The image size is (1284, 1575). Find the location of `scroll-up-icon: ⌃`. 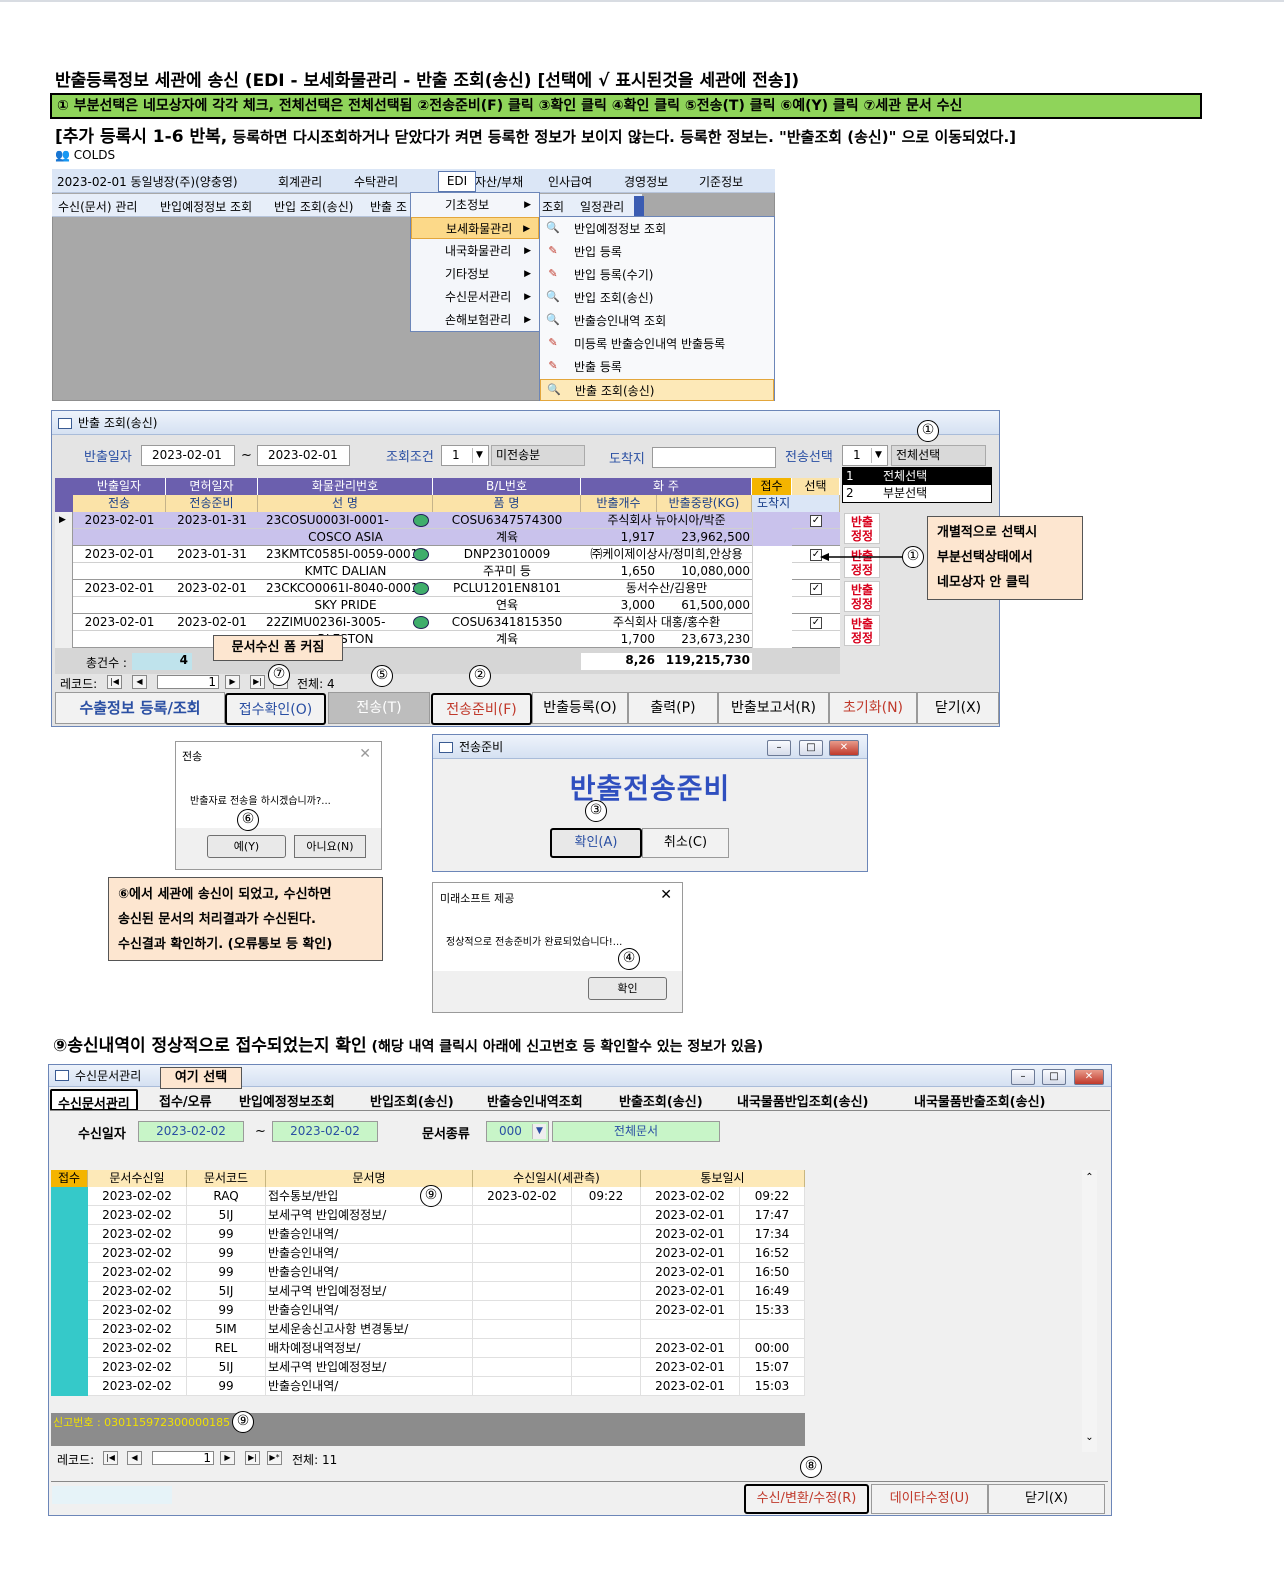

scroll-up-icon: ⌃ is located at coordinates (1089, 1177).